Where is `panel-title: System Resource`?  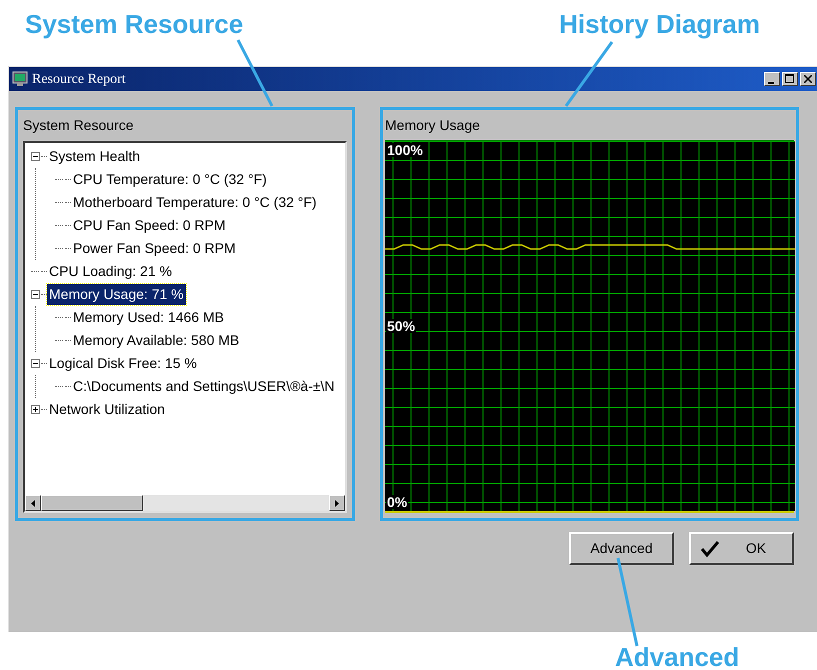 panel-title: System Resource is located at coordinates (78, 125).